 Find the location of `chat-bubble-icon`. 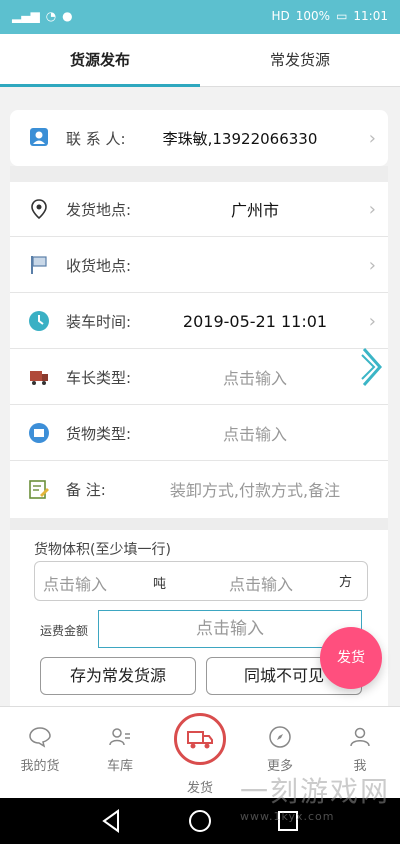

chat-bubble-icon is located at coordinates (40, 737).